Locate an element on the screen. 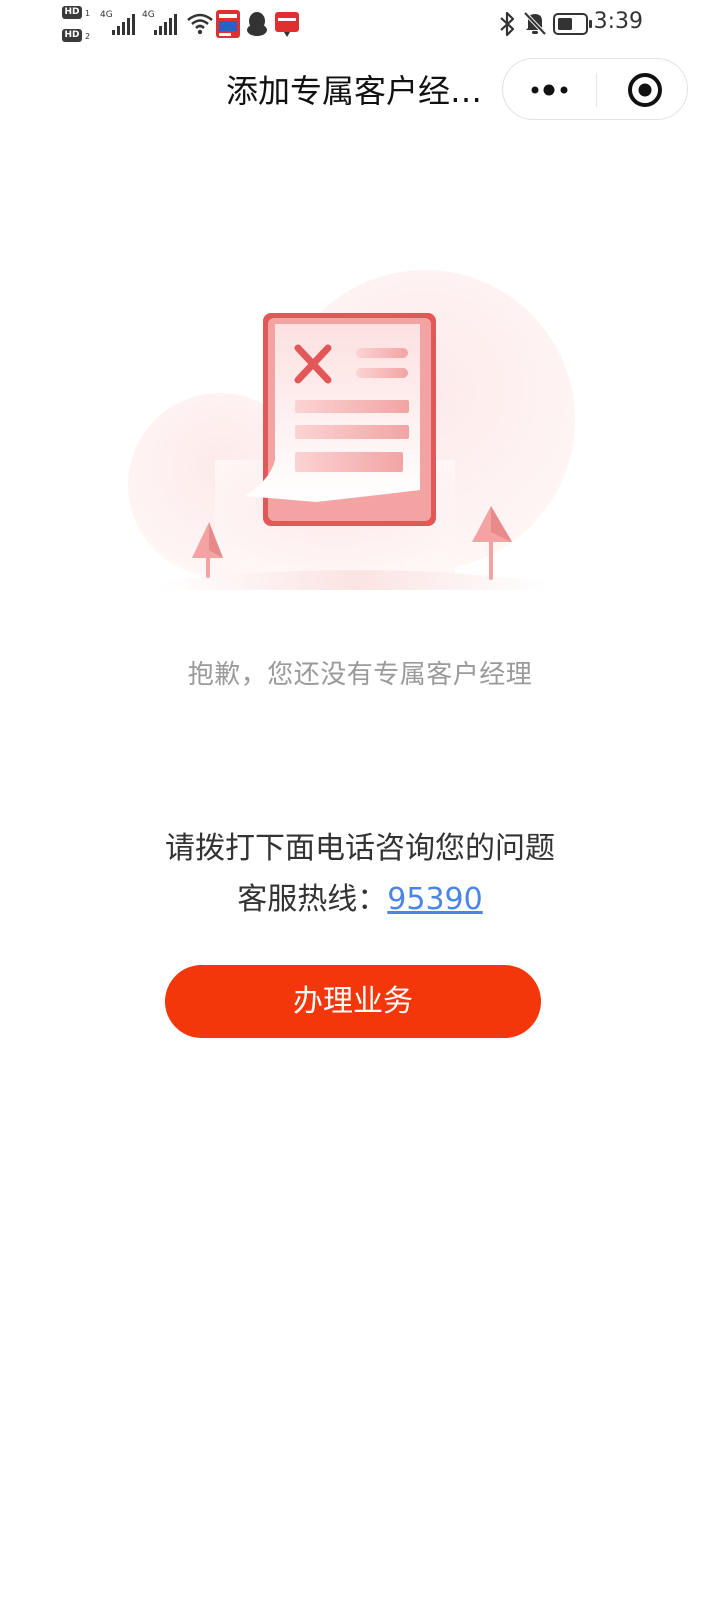  wifi-icon is located at coordinates (200, 24).